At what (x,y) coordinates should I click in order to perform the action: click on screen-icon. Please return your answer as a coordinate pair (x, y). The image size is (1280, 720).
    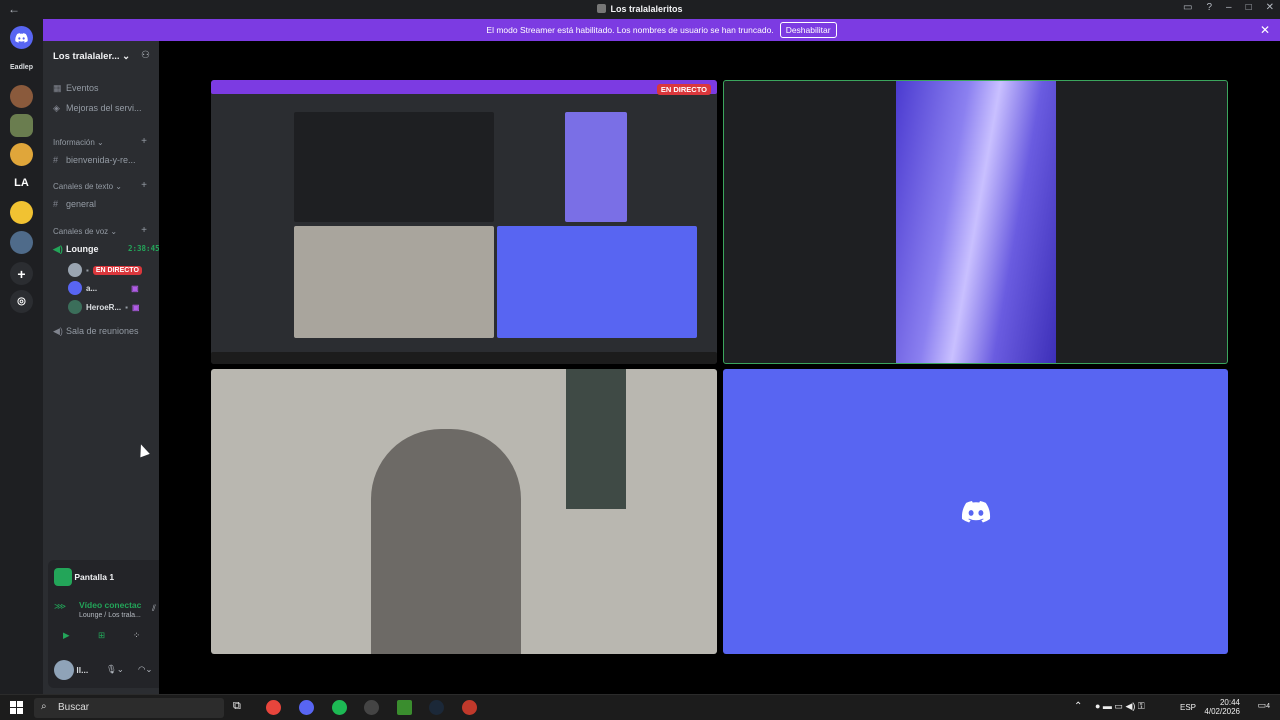
    Looking at the image, I should click on (63, 577).